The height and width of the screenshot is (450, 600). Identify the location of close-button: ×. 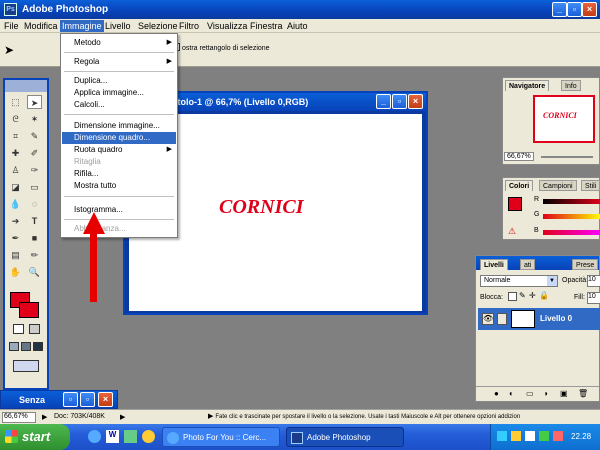
(589, 9).